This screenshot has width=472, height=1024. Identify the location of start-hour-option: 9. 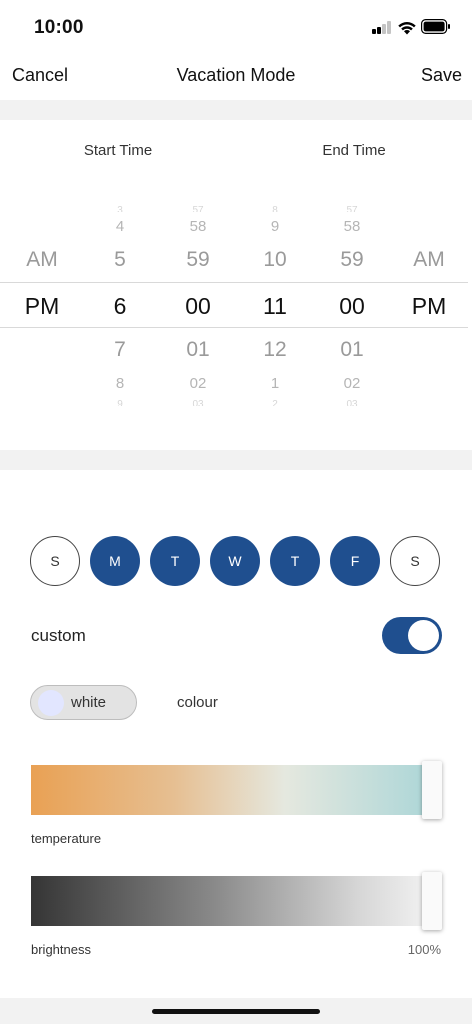
(120, 403).